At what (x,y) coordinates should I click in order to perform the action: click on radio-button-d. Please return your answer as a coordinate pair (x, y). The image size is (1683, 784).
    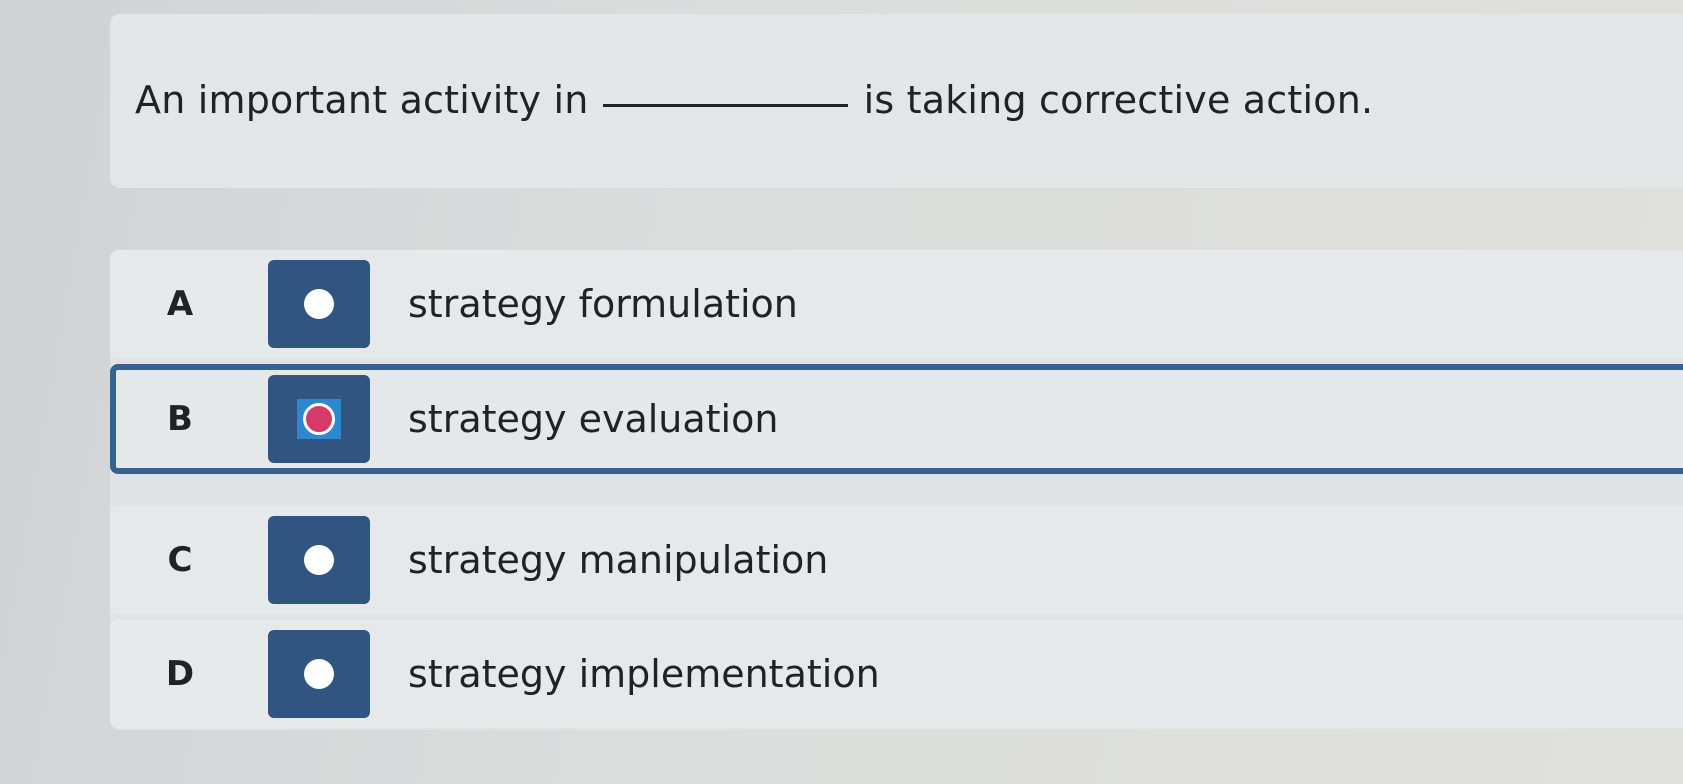
    Looking at the image, I should click on (319, 674).